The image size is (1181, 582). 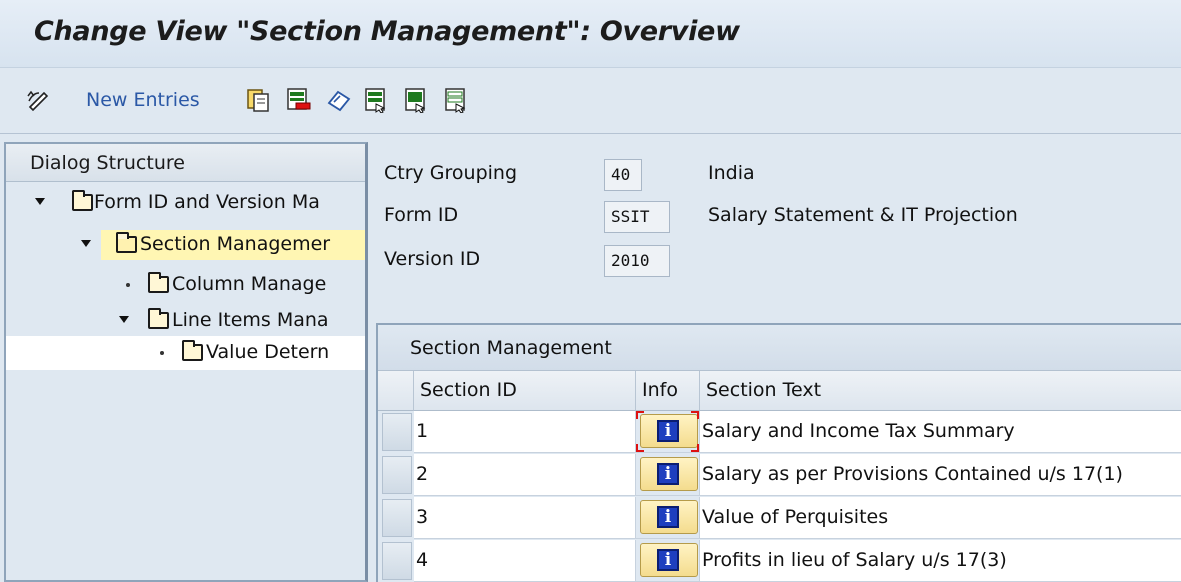 What do you see at coordinates (731, 173) in the screenshot?
I see `field-description: India` at bounding box center [731, 173].